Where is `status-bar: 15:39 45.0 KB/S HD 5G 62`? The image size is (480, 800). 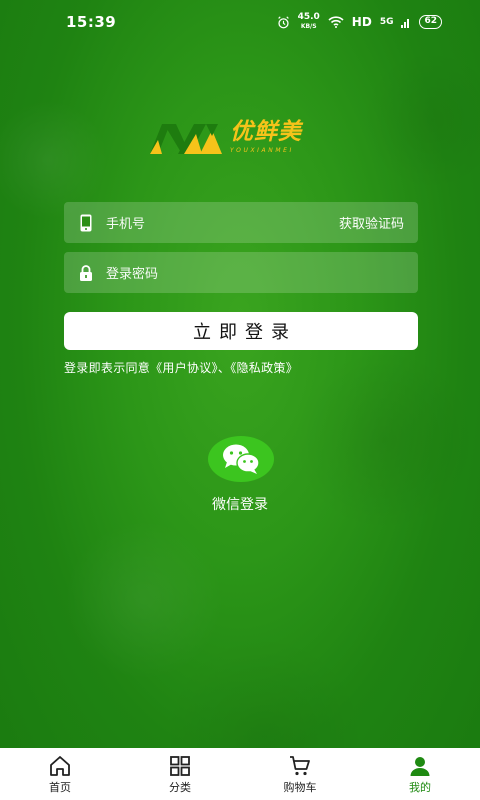 status-bar: 15:39 45.0 KB/S HD 5G 62 is located at coordinates (240, 22).